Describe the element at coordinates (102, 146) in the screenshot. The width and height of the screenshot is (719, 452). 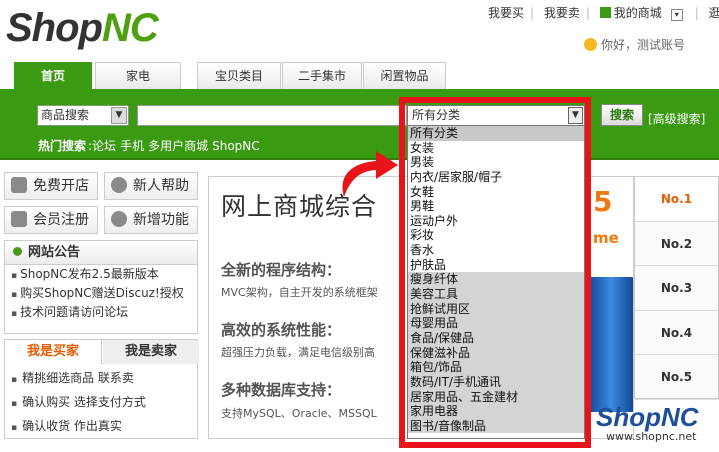
I see `hot-search-item: :论坛` at that location.